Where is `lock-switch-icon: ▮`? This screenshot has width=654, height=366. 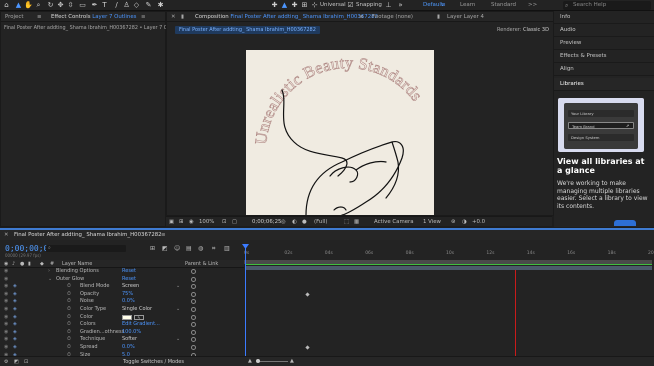 lock-switch-icon: ▮ is located at coordinates (29, 264).